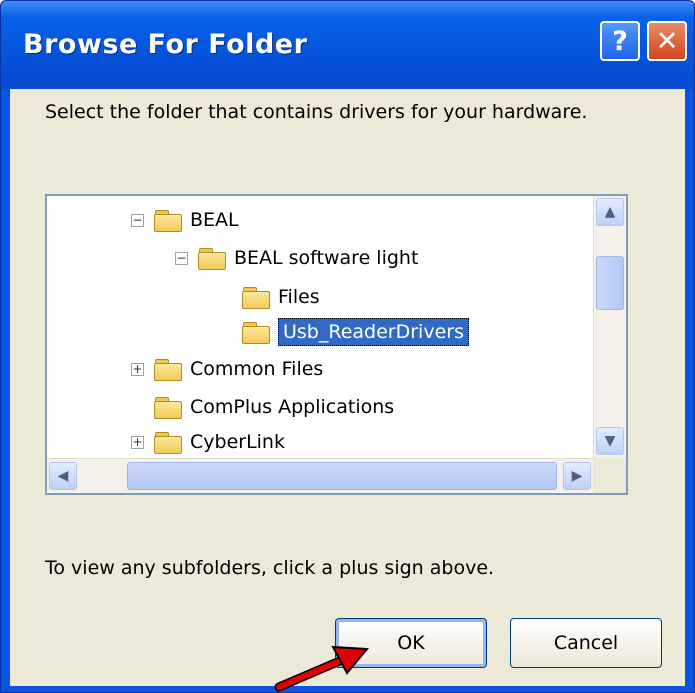 The width and height of the screenshot is (695, 693). Describe the element at coordinates (326, 258) in the screenshot. I see `tree-item-label: BEAL software light` at that location.